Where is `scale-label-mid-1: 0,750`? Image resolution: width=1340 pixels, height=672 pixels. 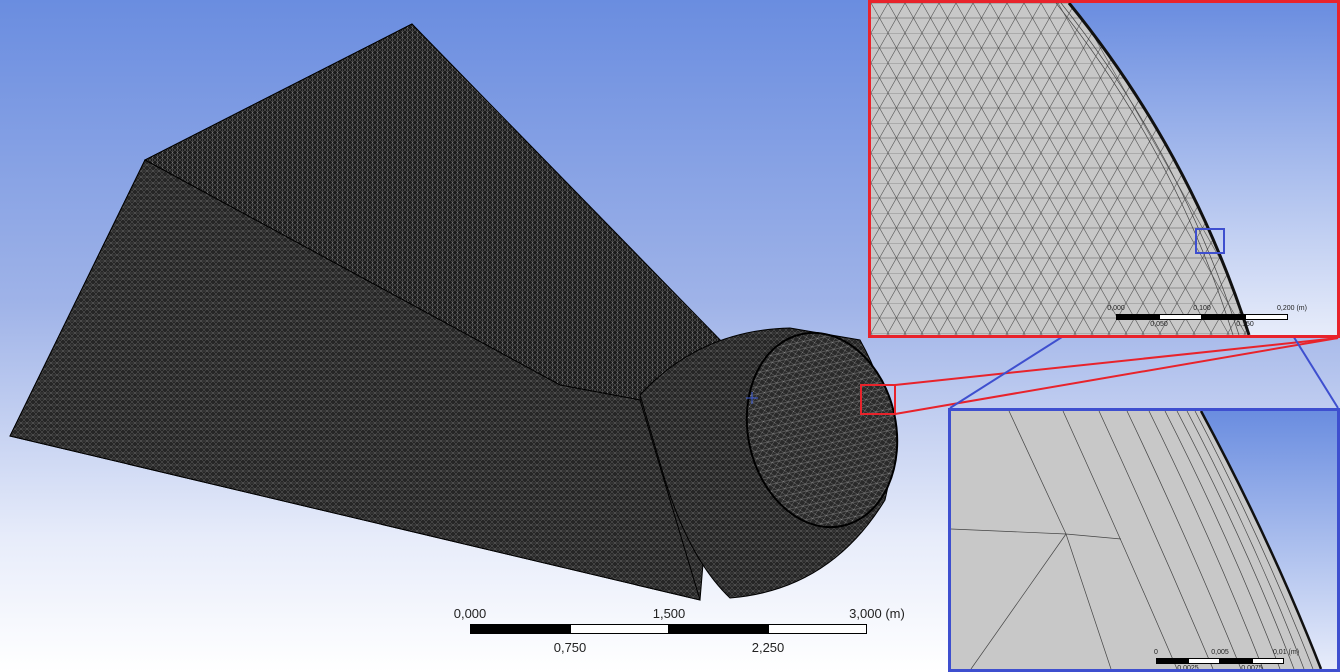 scale-label-mid-1: 0,750 is located at coordinates (570, 647).